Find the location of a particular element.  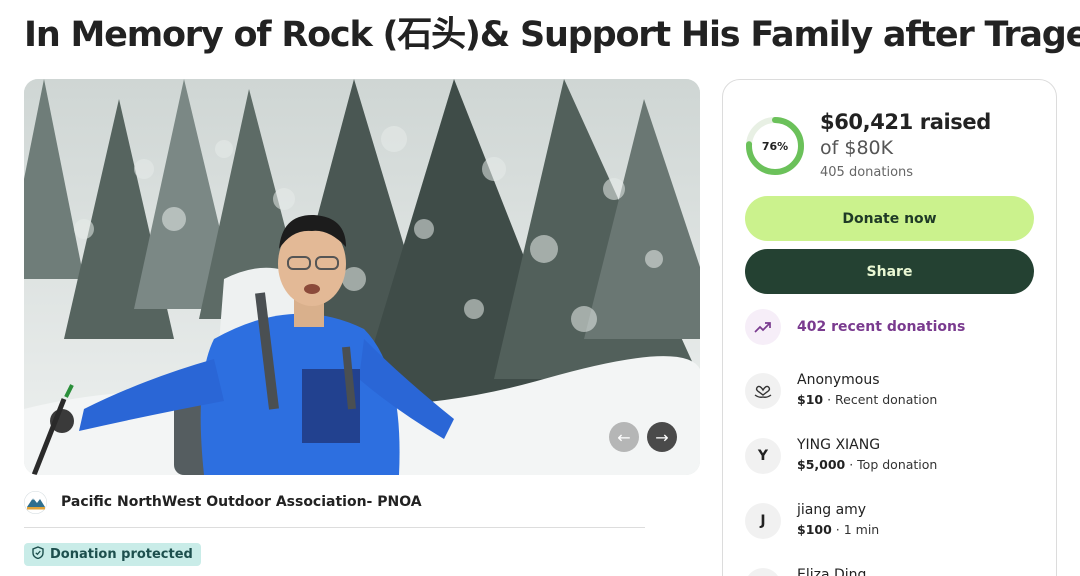

badge-label: Donation protected is located at coordinates (121, 554).